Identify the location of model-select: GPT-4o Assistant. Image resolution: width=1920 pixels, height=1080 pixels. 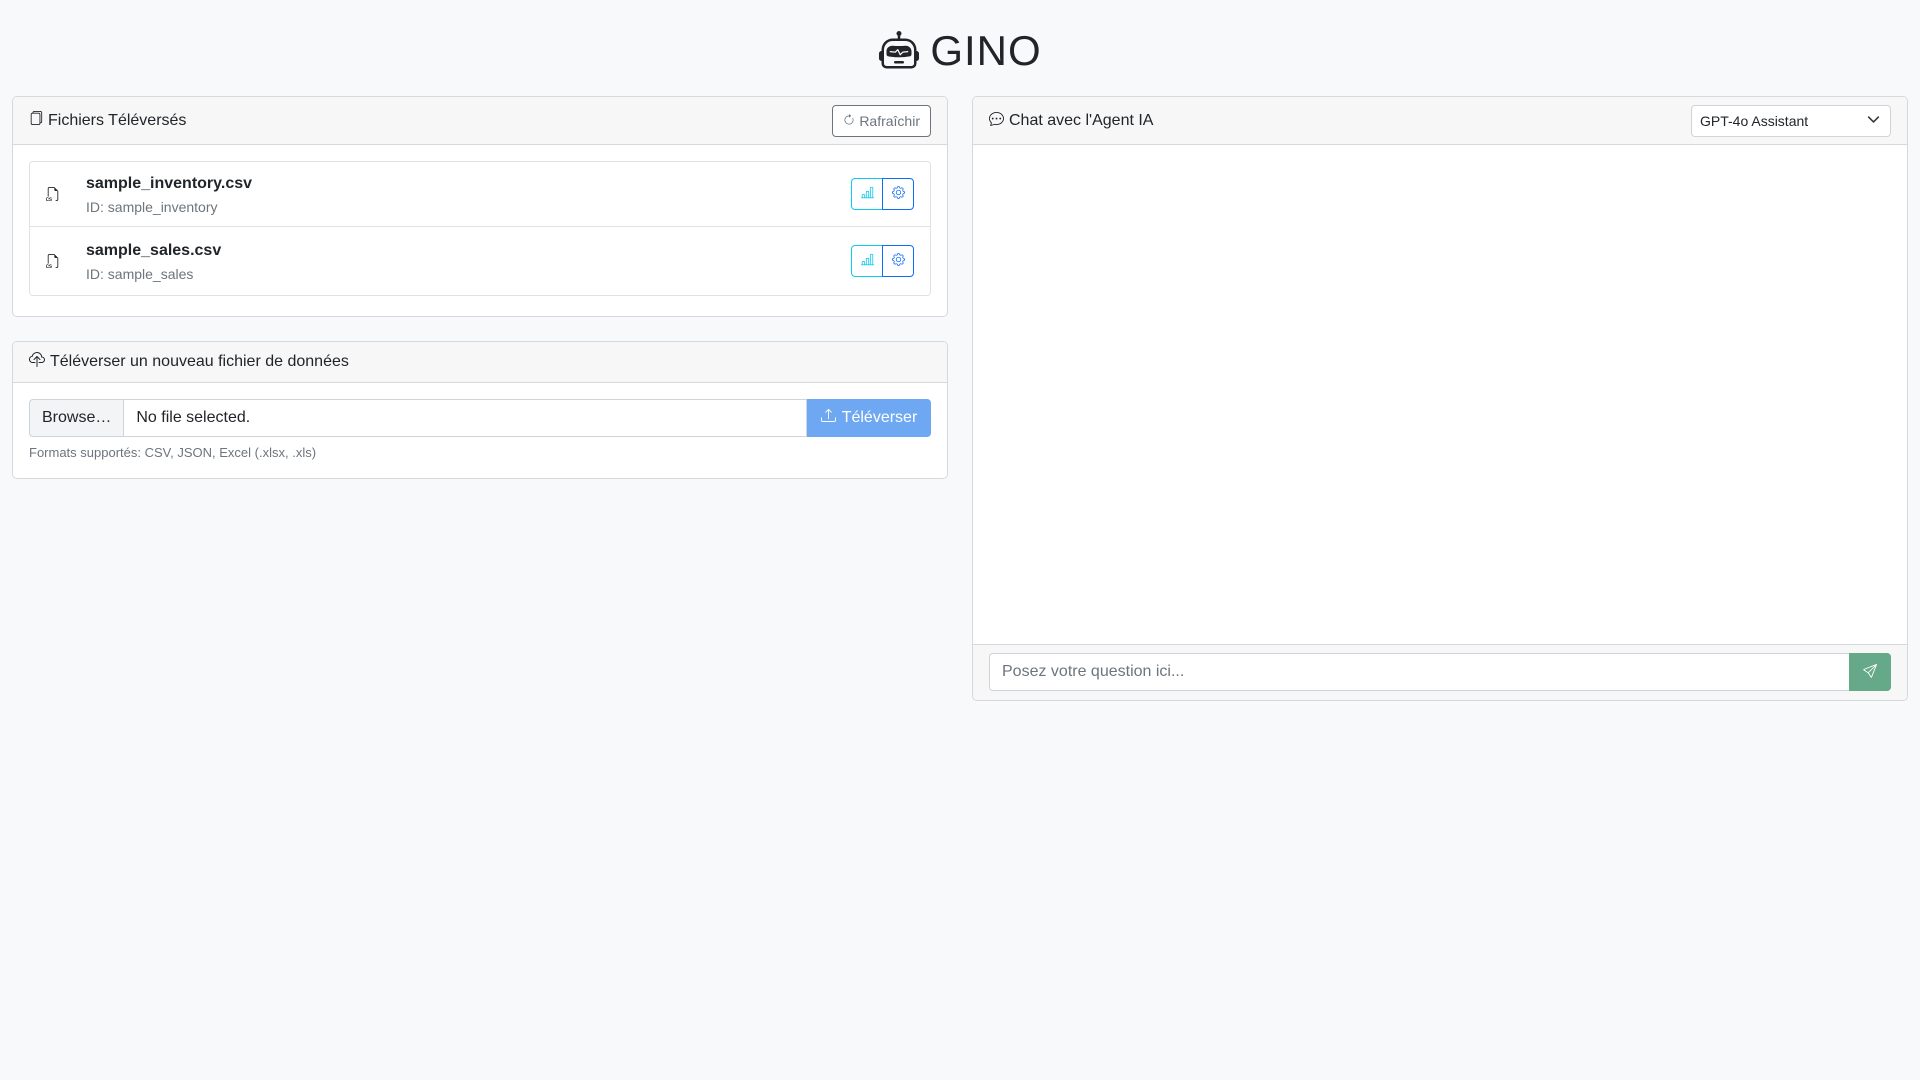
(1791, 120).